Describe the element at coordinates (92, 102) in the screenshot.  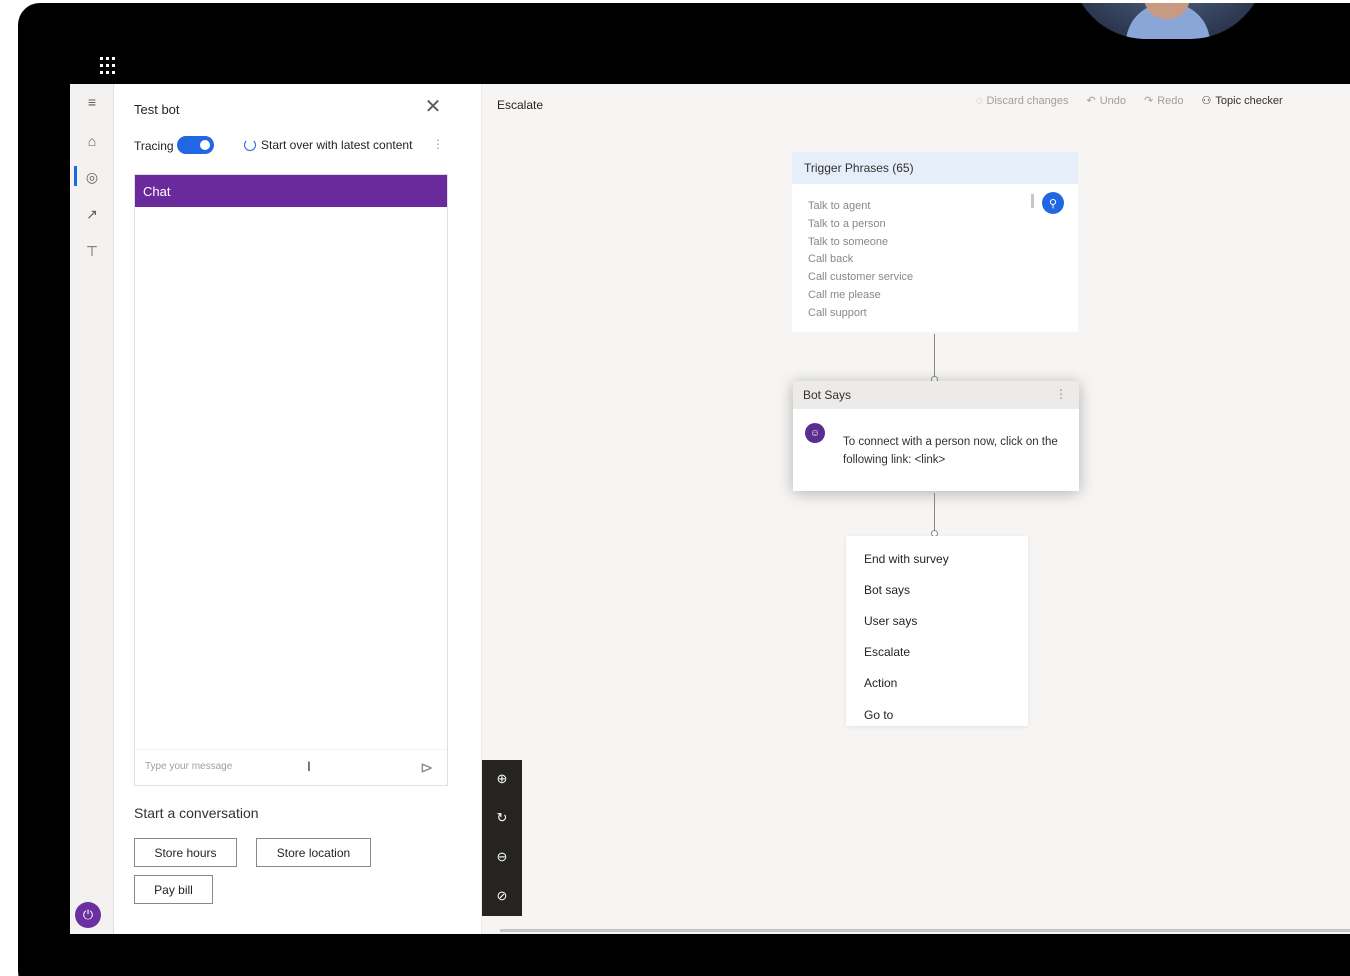
I see `hamburger-icon: ≡` at that location.